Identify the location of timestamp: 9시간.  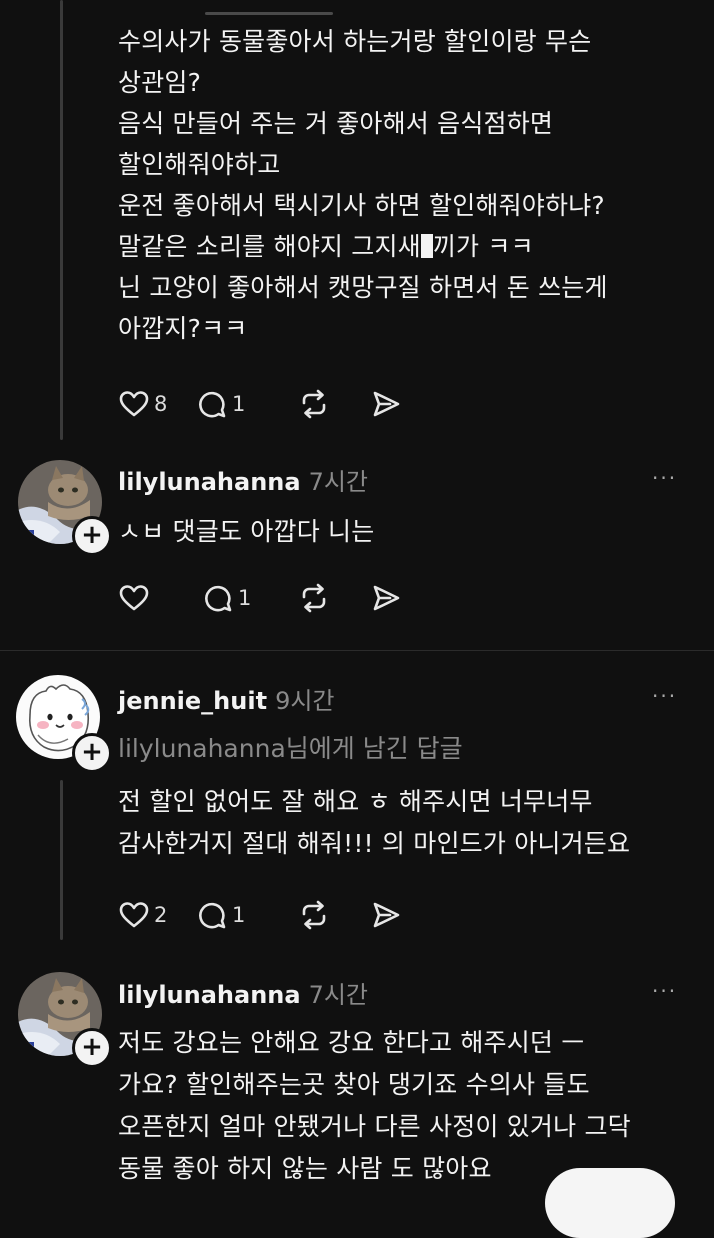
(305, 701).